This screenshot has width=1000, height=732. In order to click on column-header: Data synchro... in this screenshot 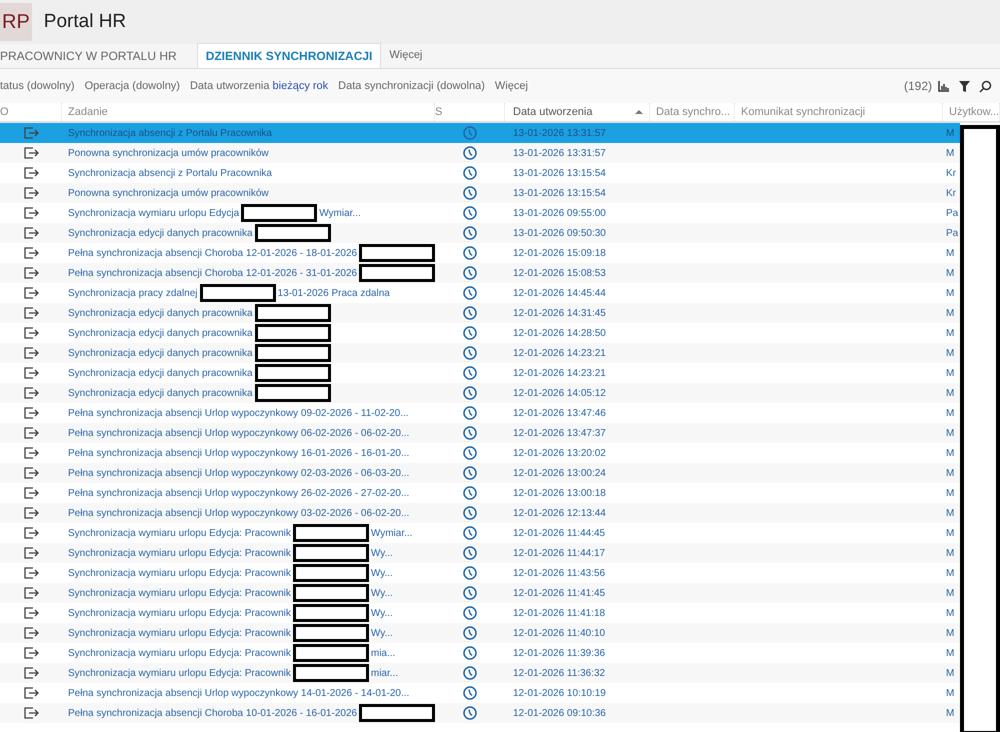, I will do `click(692, 112)`.